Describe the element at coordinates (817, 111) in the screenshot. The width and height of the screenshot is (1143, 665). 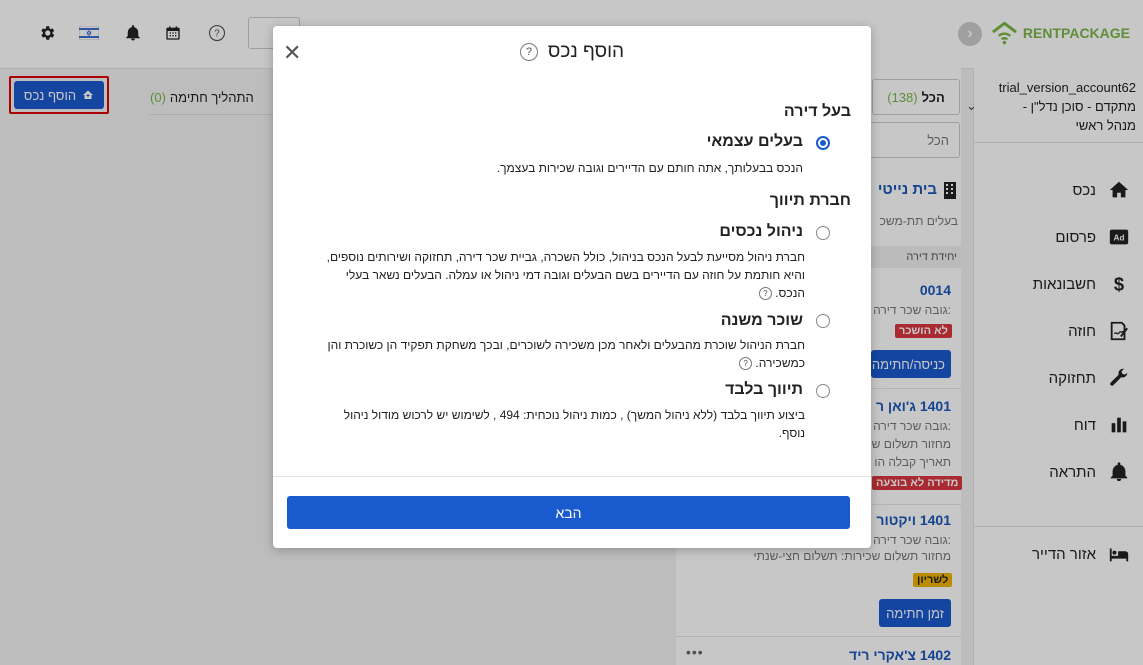
I see `section-owner-heading: בעל דירה` at that location.